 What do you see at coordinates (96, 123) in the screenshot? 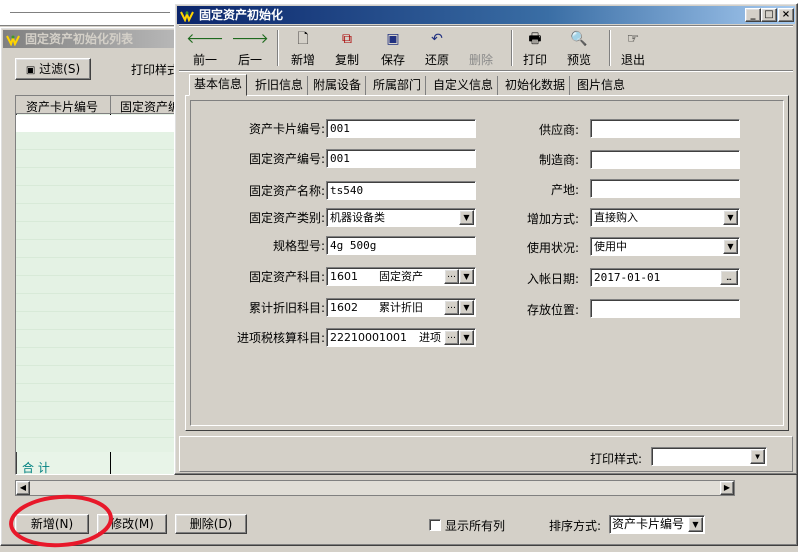
I see `grid-selected-row` at bounding box center [96, 123].